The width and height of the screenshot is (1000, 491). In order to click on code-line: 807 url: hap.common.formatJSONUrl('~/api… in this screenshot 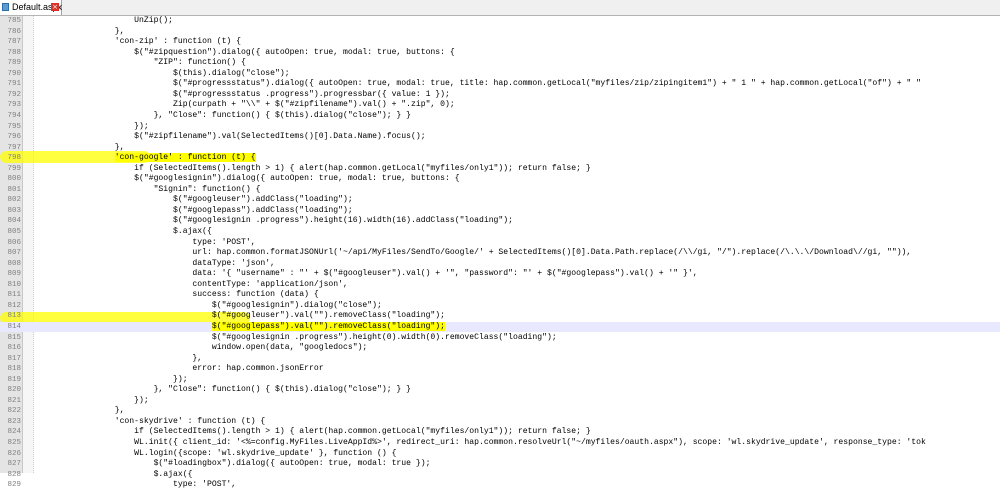, I will do `click(500, 253)`.